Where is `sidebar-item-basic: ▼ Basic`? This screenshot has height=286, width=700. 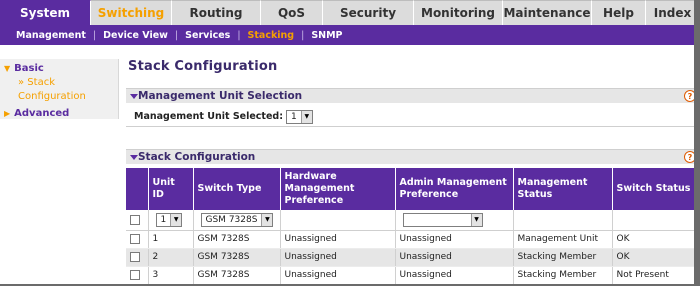 sidebar-item-basic: ▼ Basic is located at coordinates (59, 68).